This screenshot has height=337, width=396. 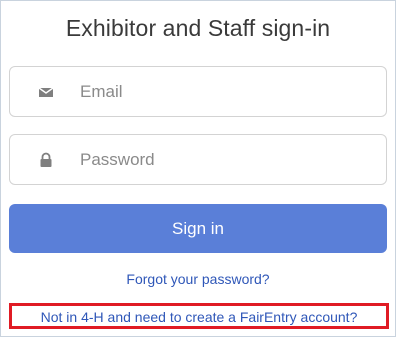 What do you see at coordinates (198, 279) in the screenshot?
I see `forgot-password-link: Forgot your password?` at bounding box center [198, 279].